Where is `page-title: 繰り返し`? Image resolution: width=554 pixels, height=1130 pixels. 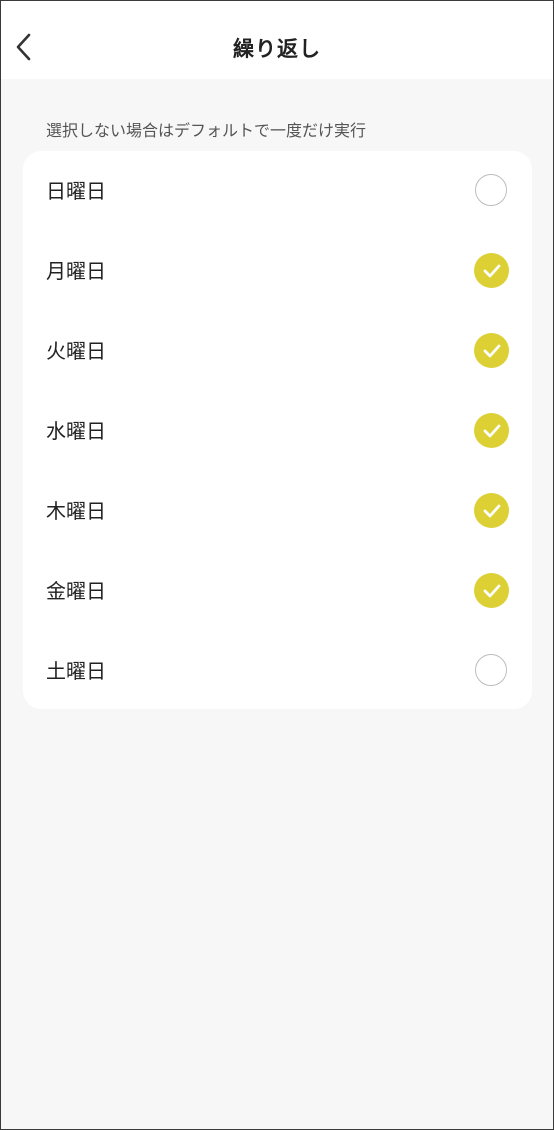 page-title: 繰り返し is located at coordinates (277, 49).